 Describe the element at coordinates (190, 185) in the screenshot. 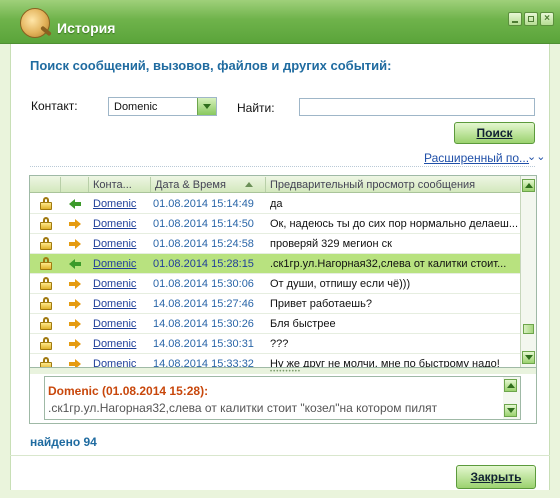

I see `column-header-datetime: Дата & Время` at that location.